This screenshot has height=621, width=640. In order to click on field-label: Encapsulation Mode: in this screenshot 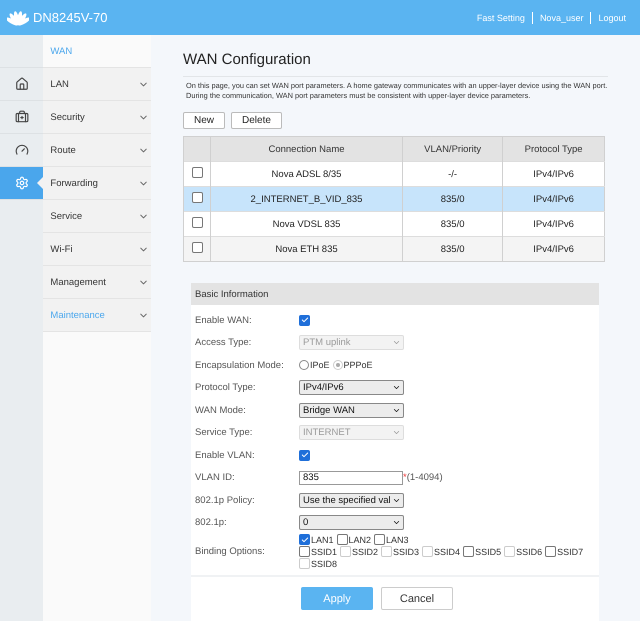, I will do `click(240, 365)`.